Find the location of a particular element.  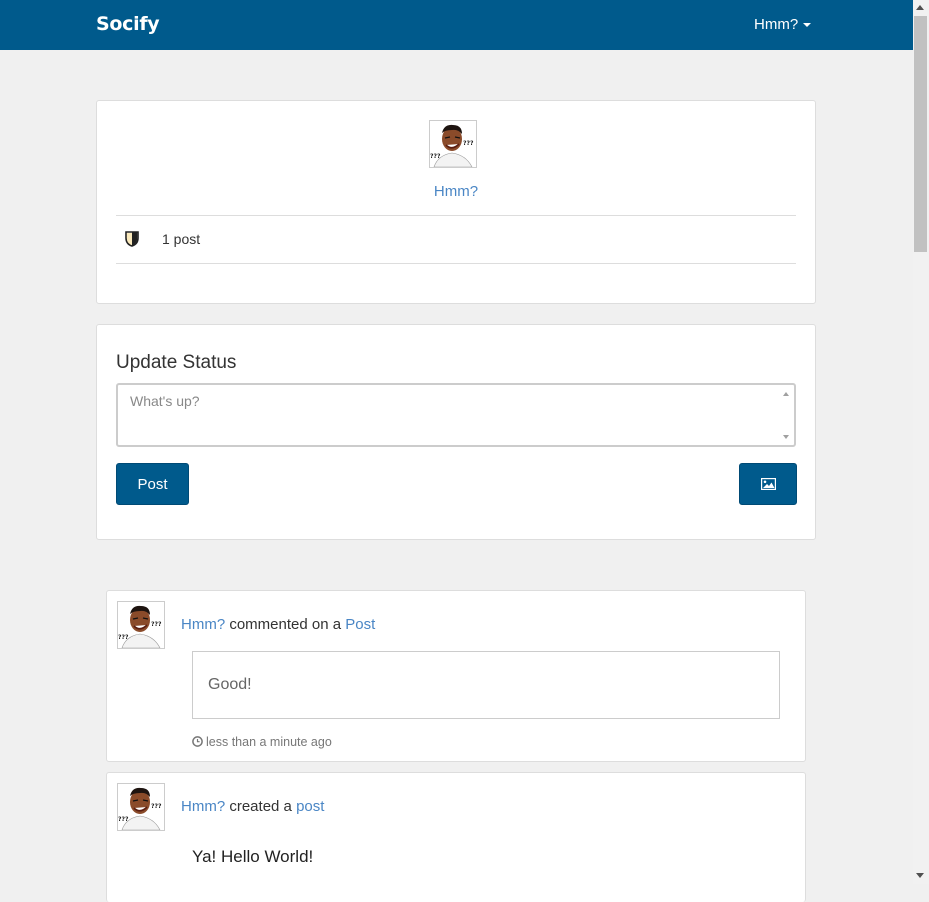

status-input is located at coordinates (456, 415).